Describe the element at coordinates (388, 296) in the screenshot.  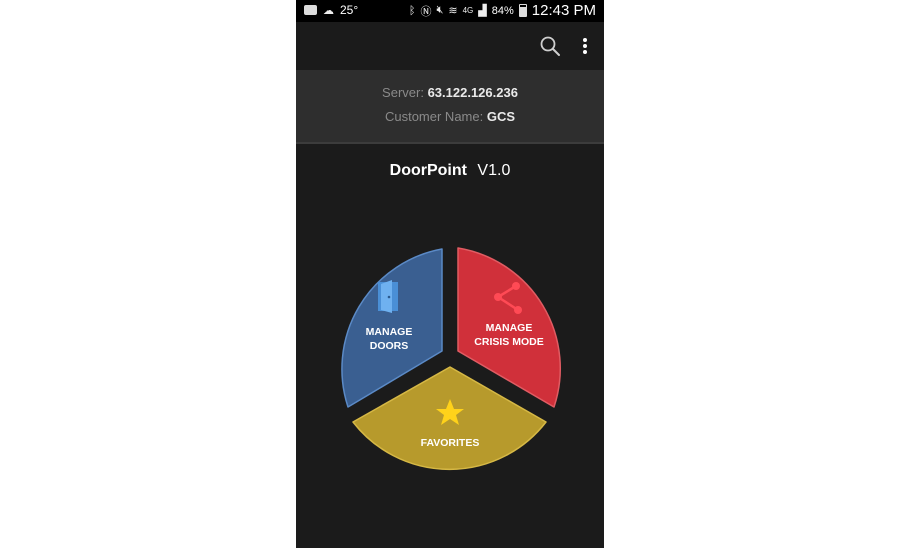
I see `door-icon` at that location.